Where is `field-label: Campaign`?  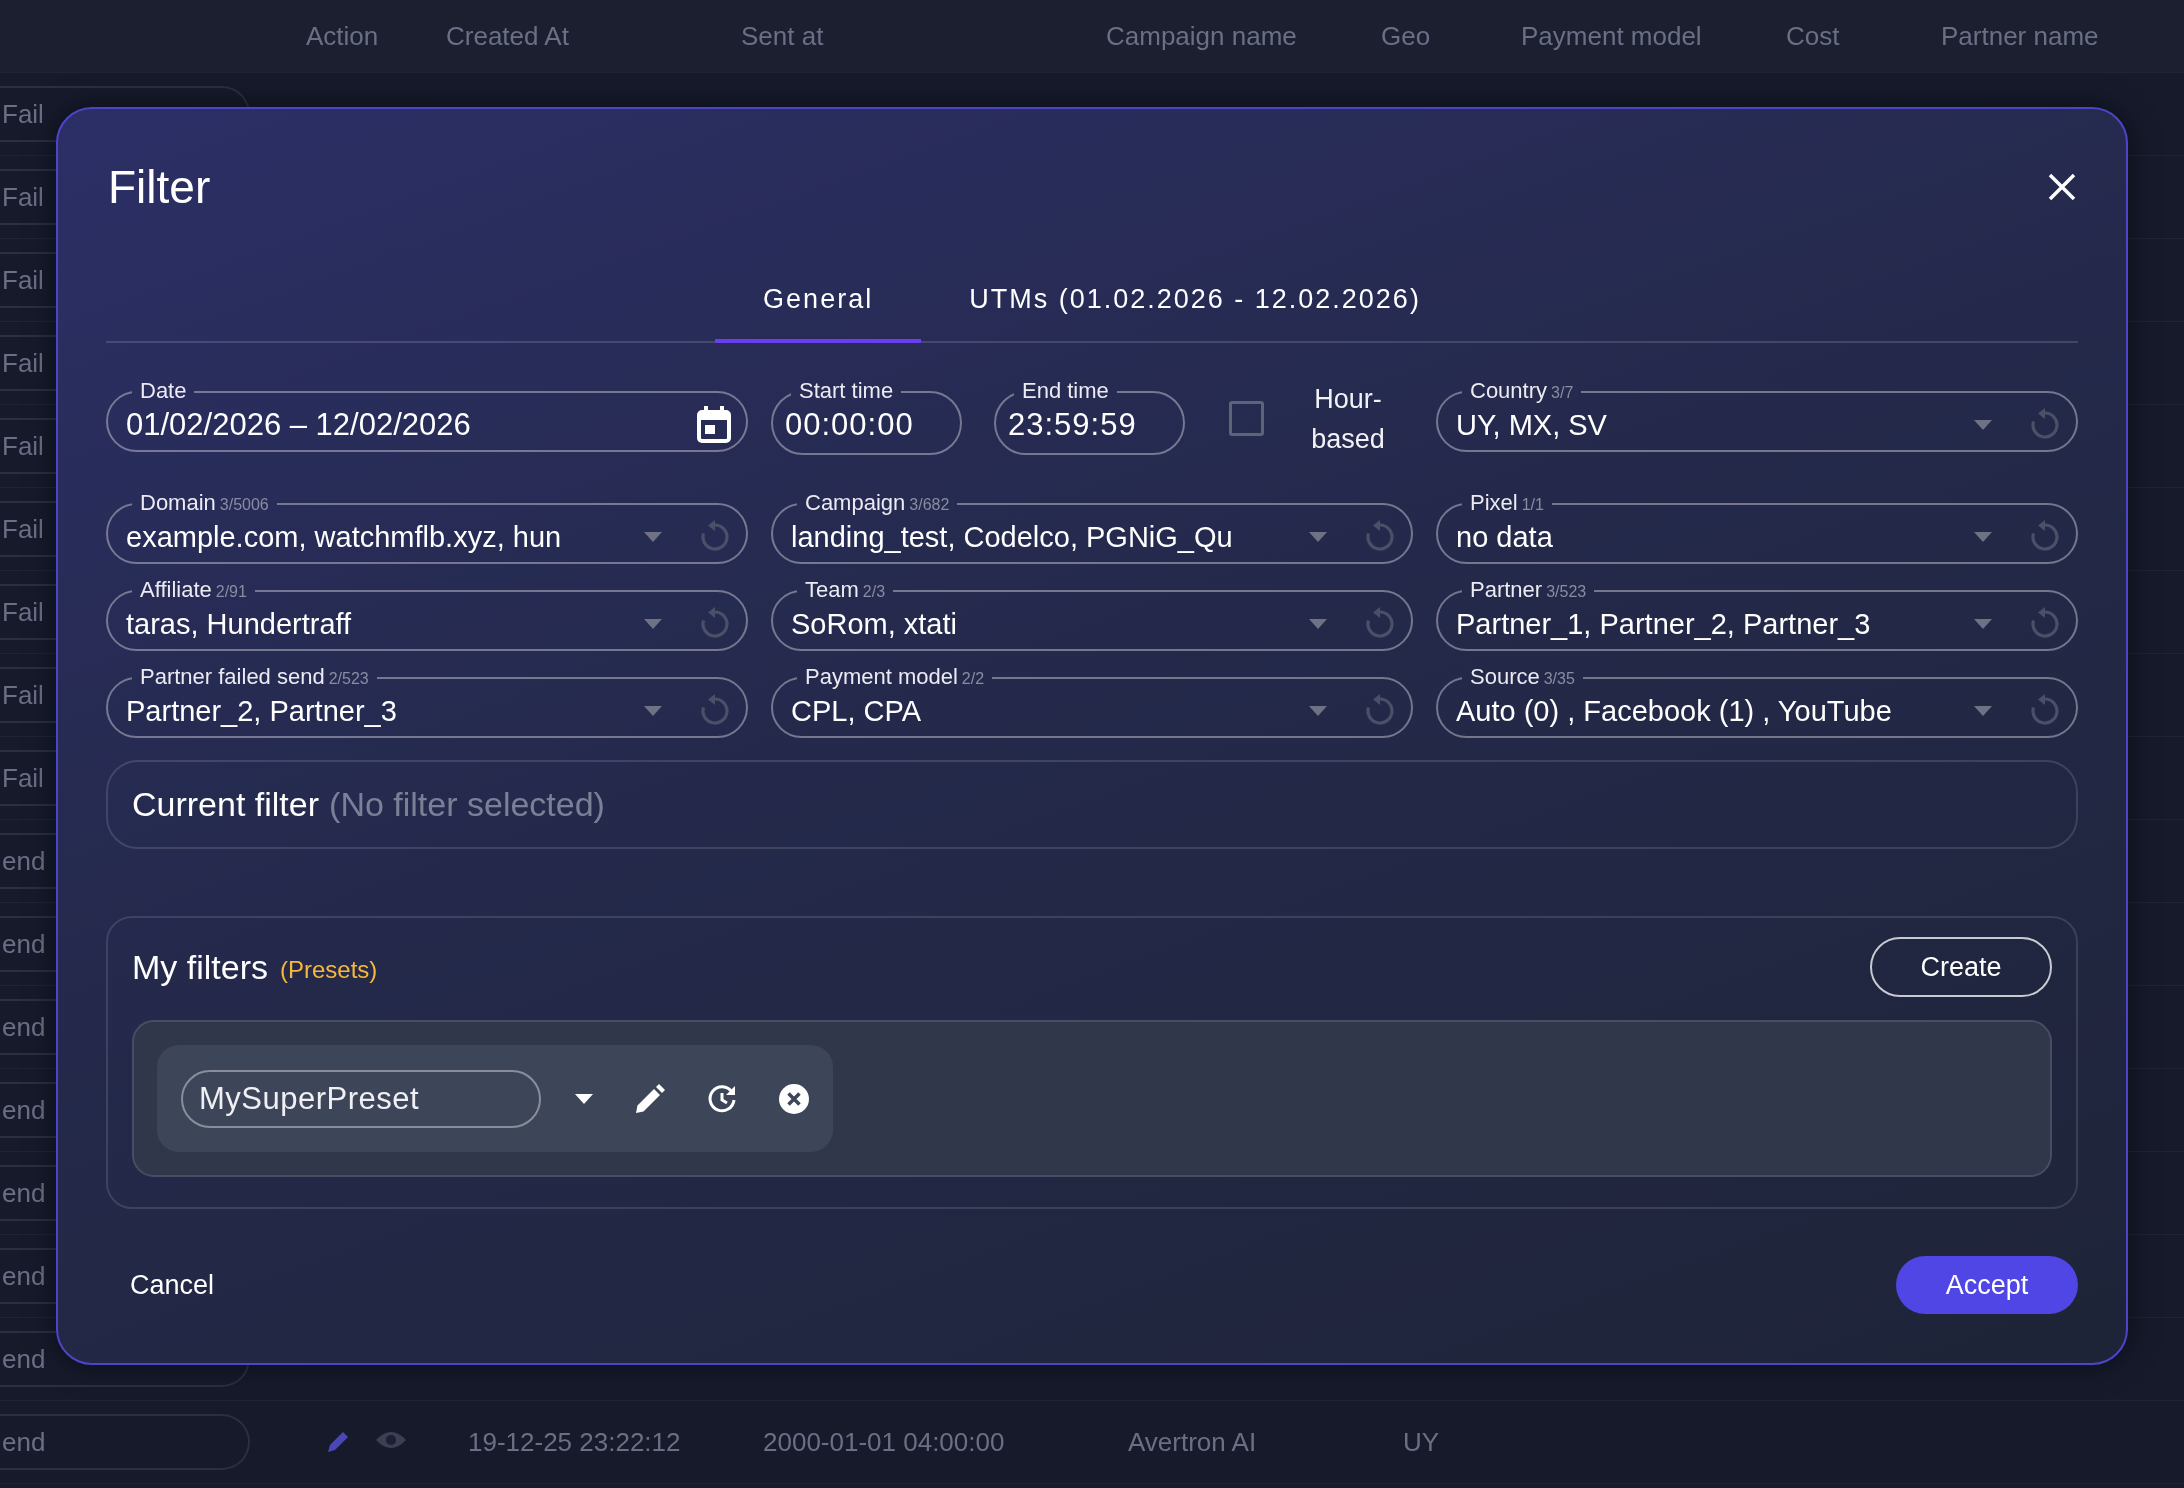
field-label: Campaign is located at coordinates (855, 502).